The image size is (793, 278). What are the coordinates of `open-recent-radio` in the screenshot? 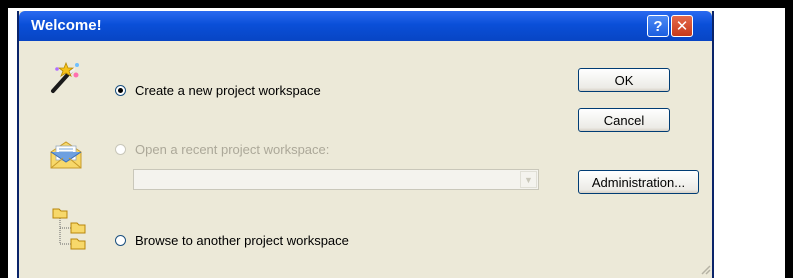 It's located at (120, 149).